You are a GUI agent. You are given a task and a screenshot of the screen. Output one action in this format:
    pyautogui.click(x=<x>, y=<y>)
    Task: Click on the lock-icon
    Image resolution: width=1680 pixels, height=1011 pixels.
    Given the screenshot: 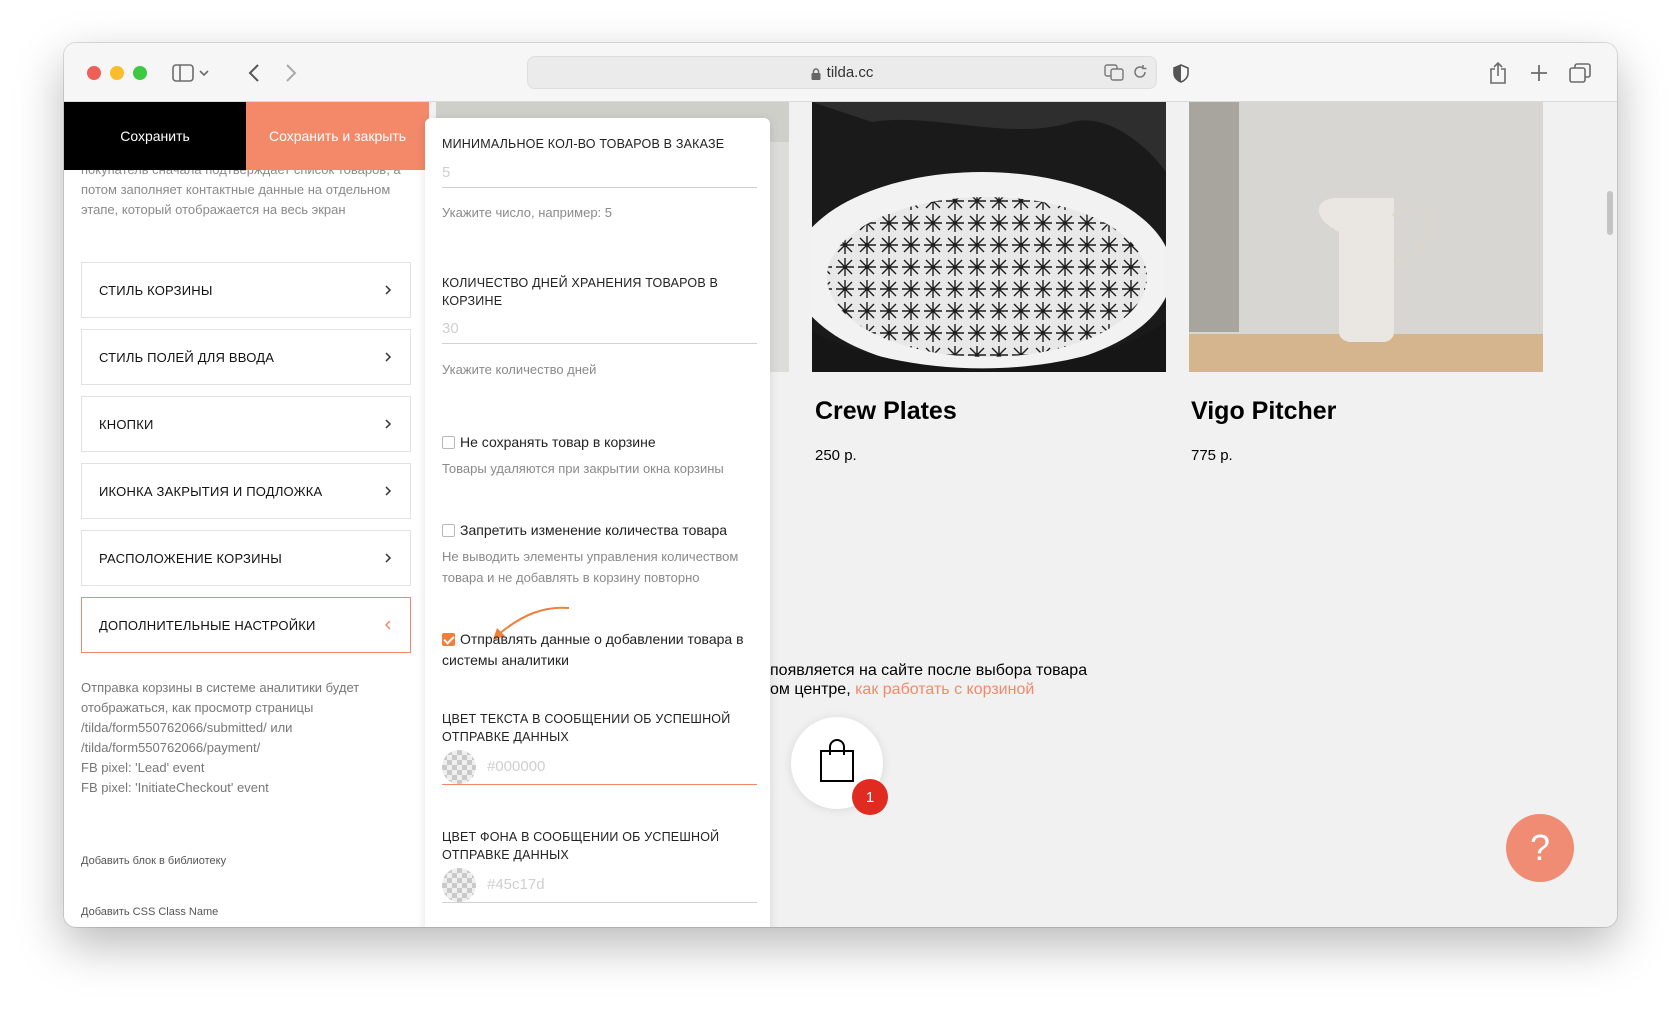 What is the action you would take?
    pyautogui.click(x=816, y=73)
    